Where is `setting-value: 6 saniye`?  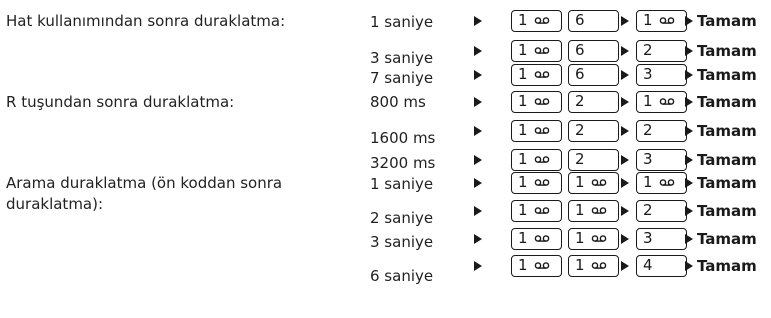
setting-value: 6 saniye is located at coordinates (402, 276).